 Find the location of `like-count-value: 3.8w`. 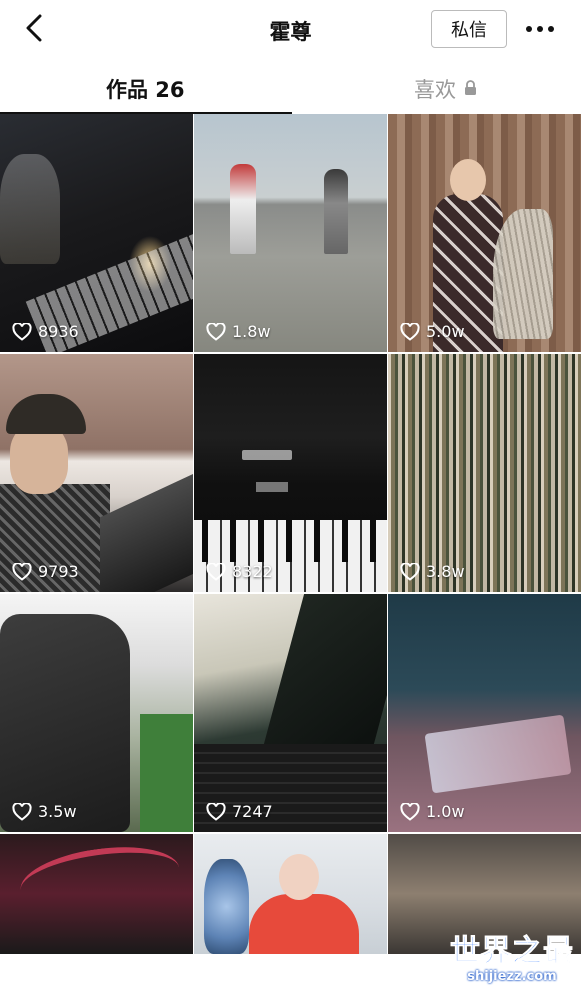

like-count-value: 3.8w is located at coordinates (445, 571).